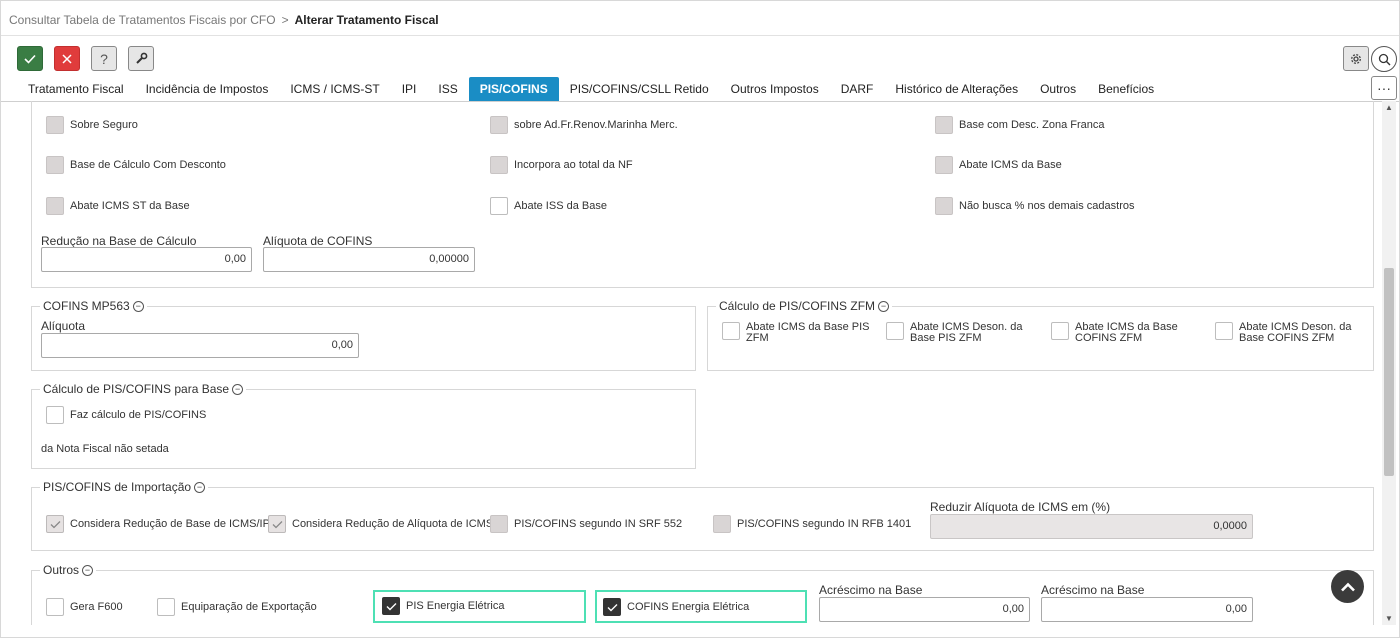 Image resolution: width=1400 pixels, height=638 pixels. I want to click on check-incorpora-total: Incorpora ao total da NF, so click(561, 165).